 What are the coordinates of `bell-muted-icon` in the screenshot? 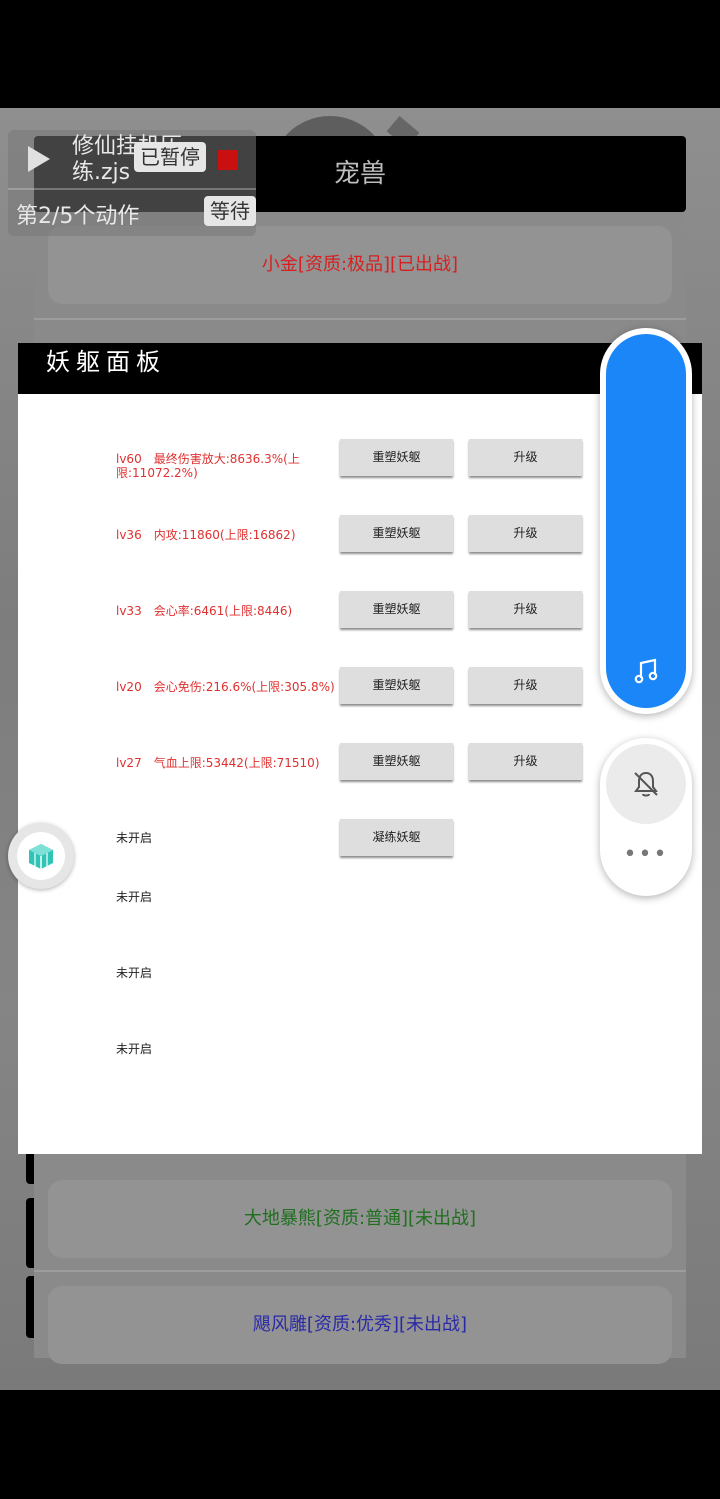 It's located at (646, 784).